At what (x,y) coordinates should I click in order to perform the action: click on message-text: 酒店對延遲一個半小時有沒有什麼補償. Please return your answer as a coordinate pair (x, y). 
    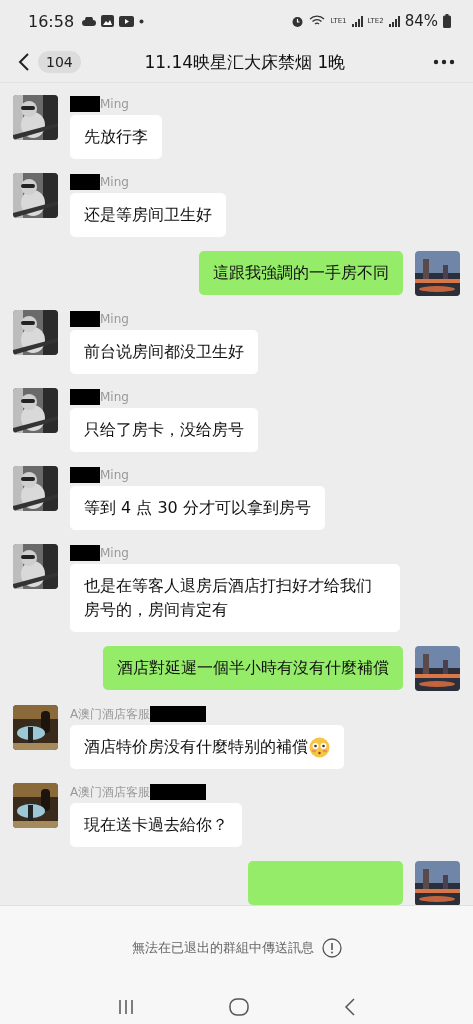
    Looking at the image, I should click on (253, 668).